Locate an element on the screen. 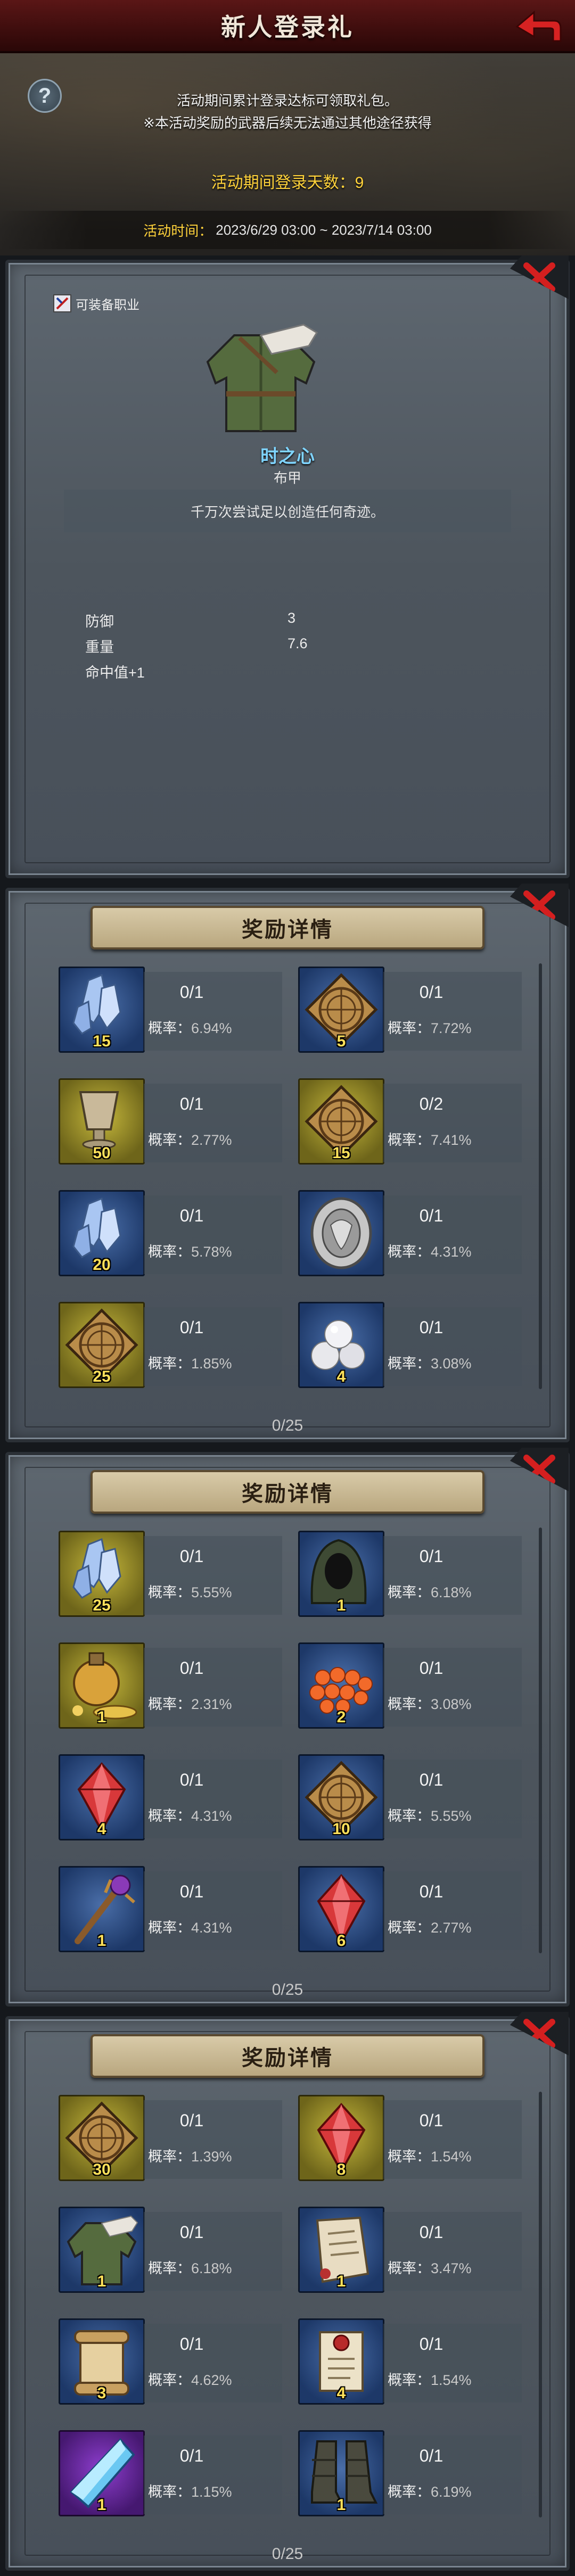 The height and width of the screenshot is (2576, 575). probability-value: 6.94% is located at coordinates (211, 1028).